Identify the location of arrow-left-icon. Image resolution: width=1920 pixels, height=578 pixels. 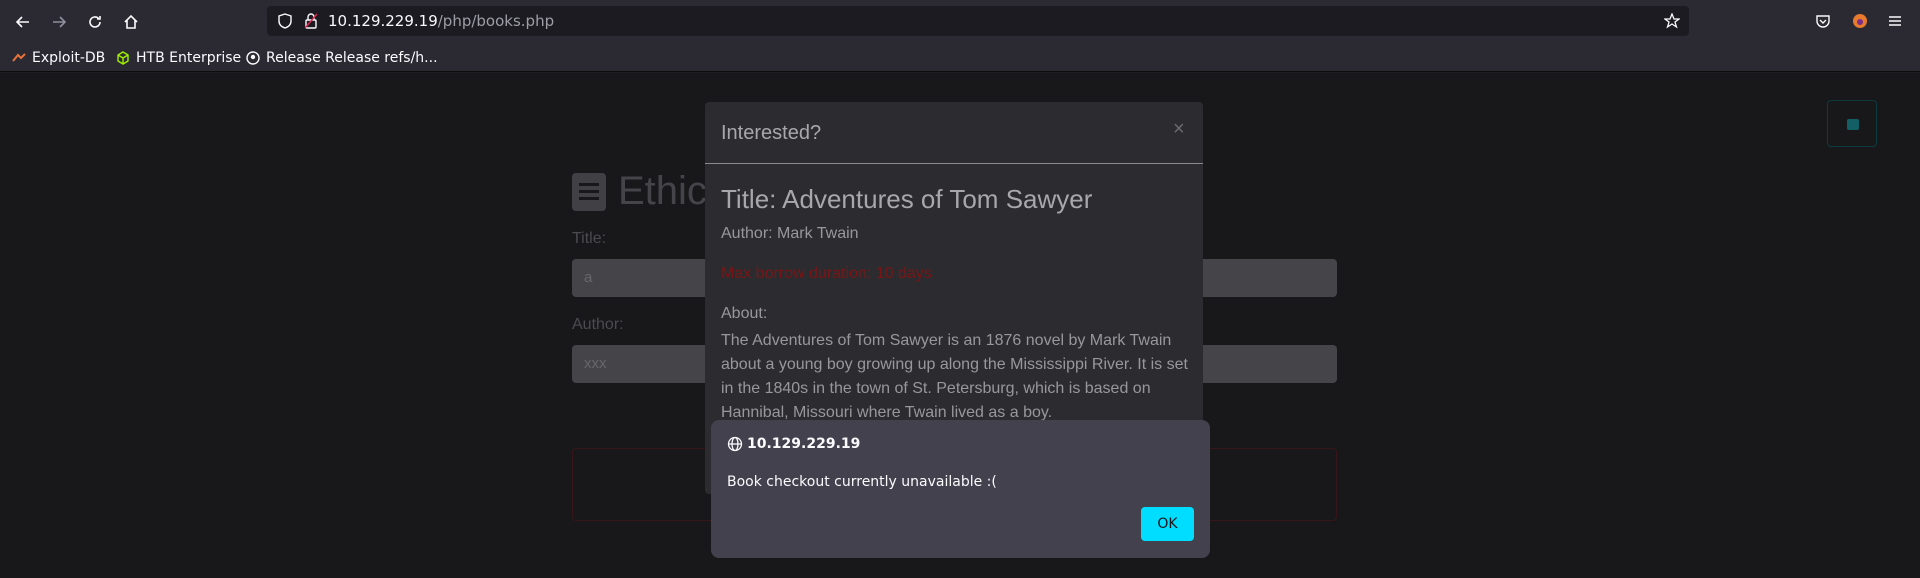
(22, 22).